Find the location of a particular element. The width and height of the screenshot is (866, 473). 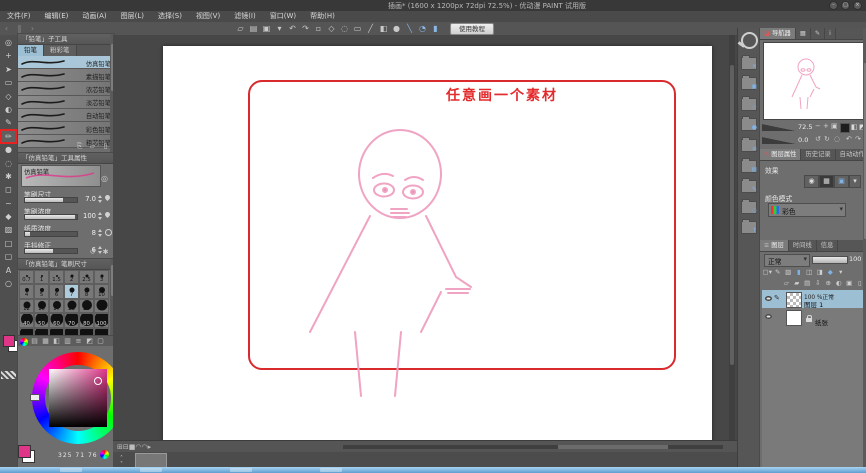

tone-pattern-icon is located at coordinates (8, 375).